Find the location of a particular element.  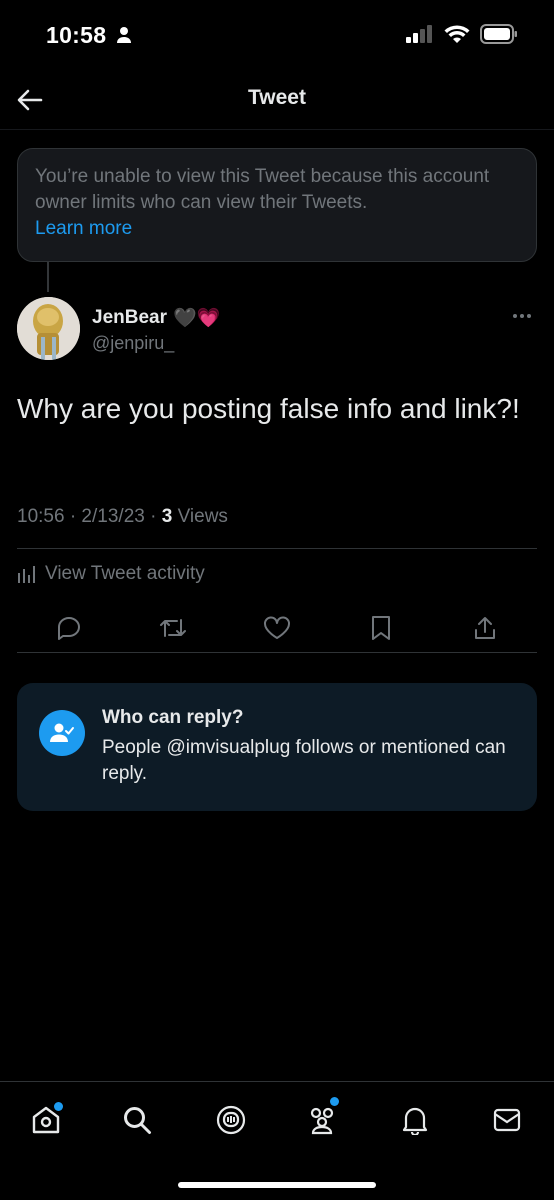

signal-icon is located at coordinates (420, 36).